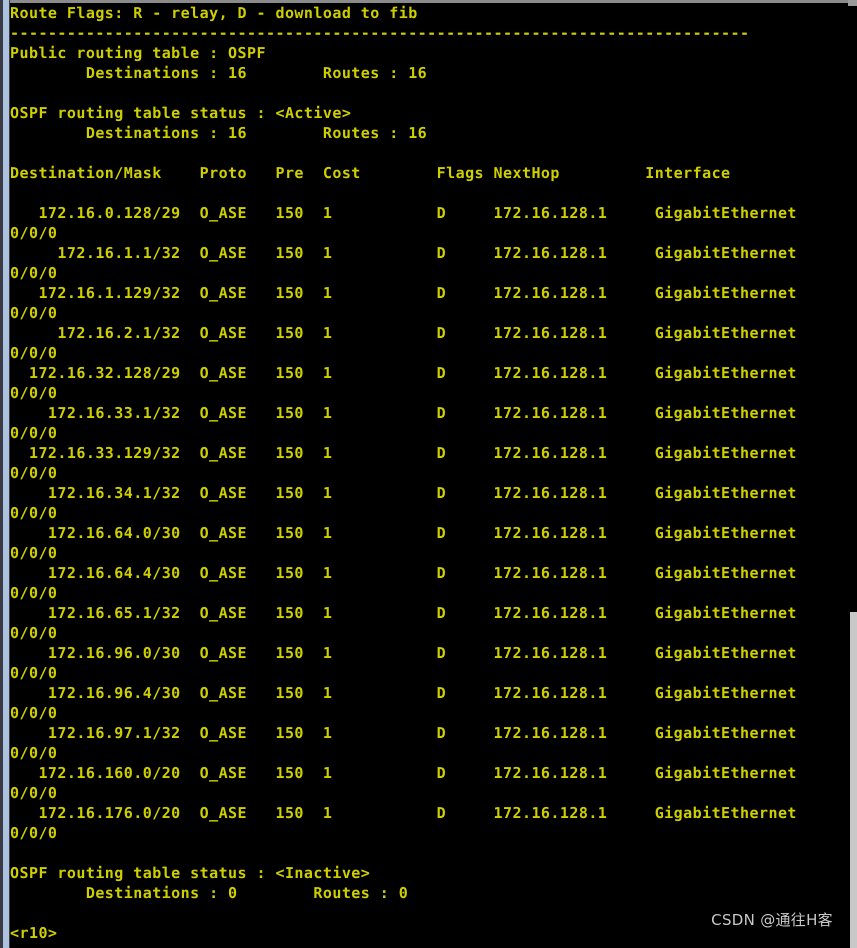 This screenshot has height=948, width=857. Describe the element at coordinates (219, 73) in the screenshot. I see `public-routing-table-counts: Destinations : 16 Routes : 16` at that location.